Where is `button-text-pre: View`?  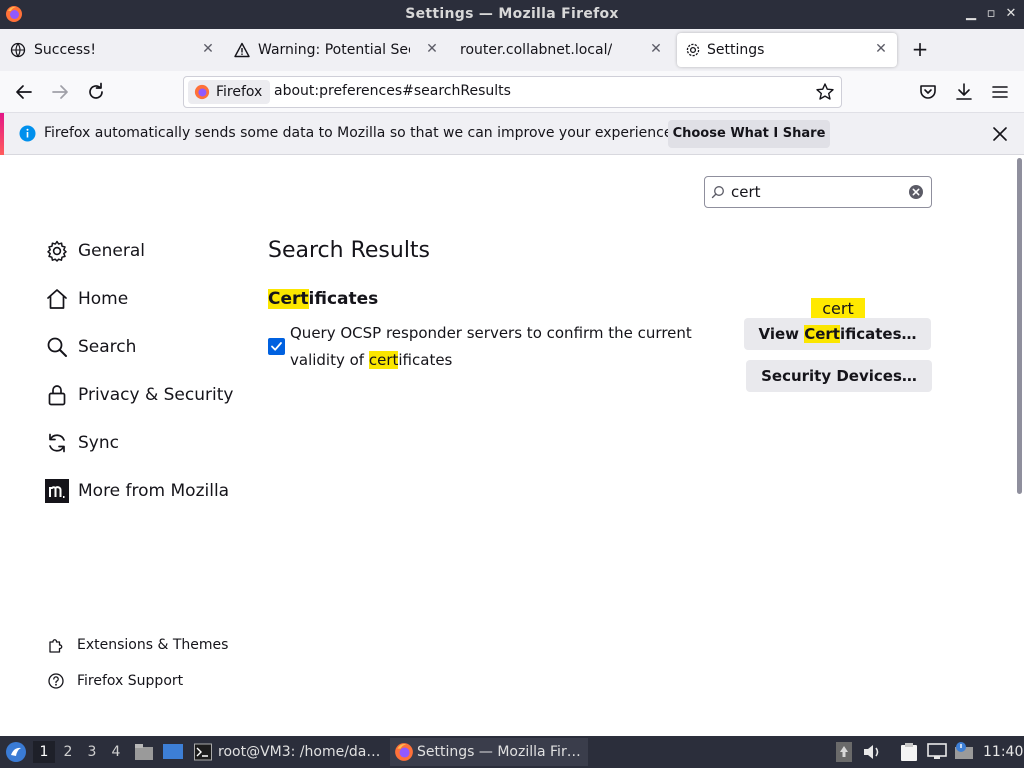
button-text-pre: View is located at coordinates (781, 334).